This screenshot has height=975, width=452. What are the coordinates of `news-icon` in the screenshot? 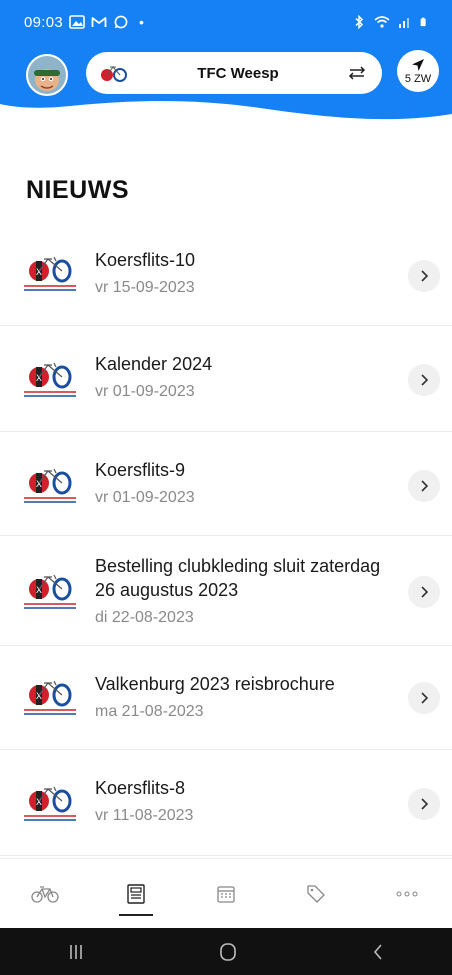 It's located at (135, 893).